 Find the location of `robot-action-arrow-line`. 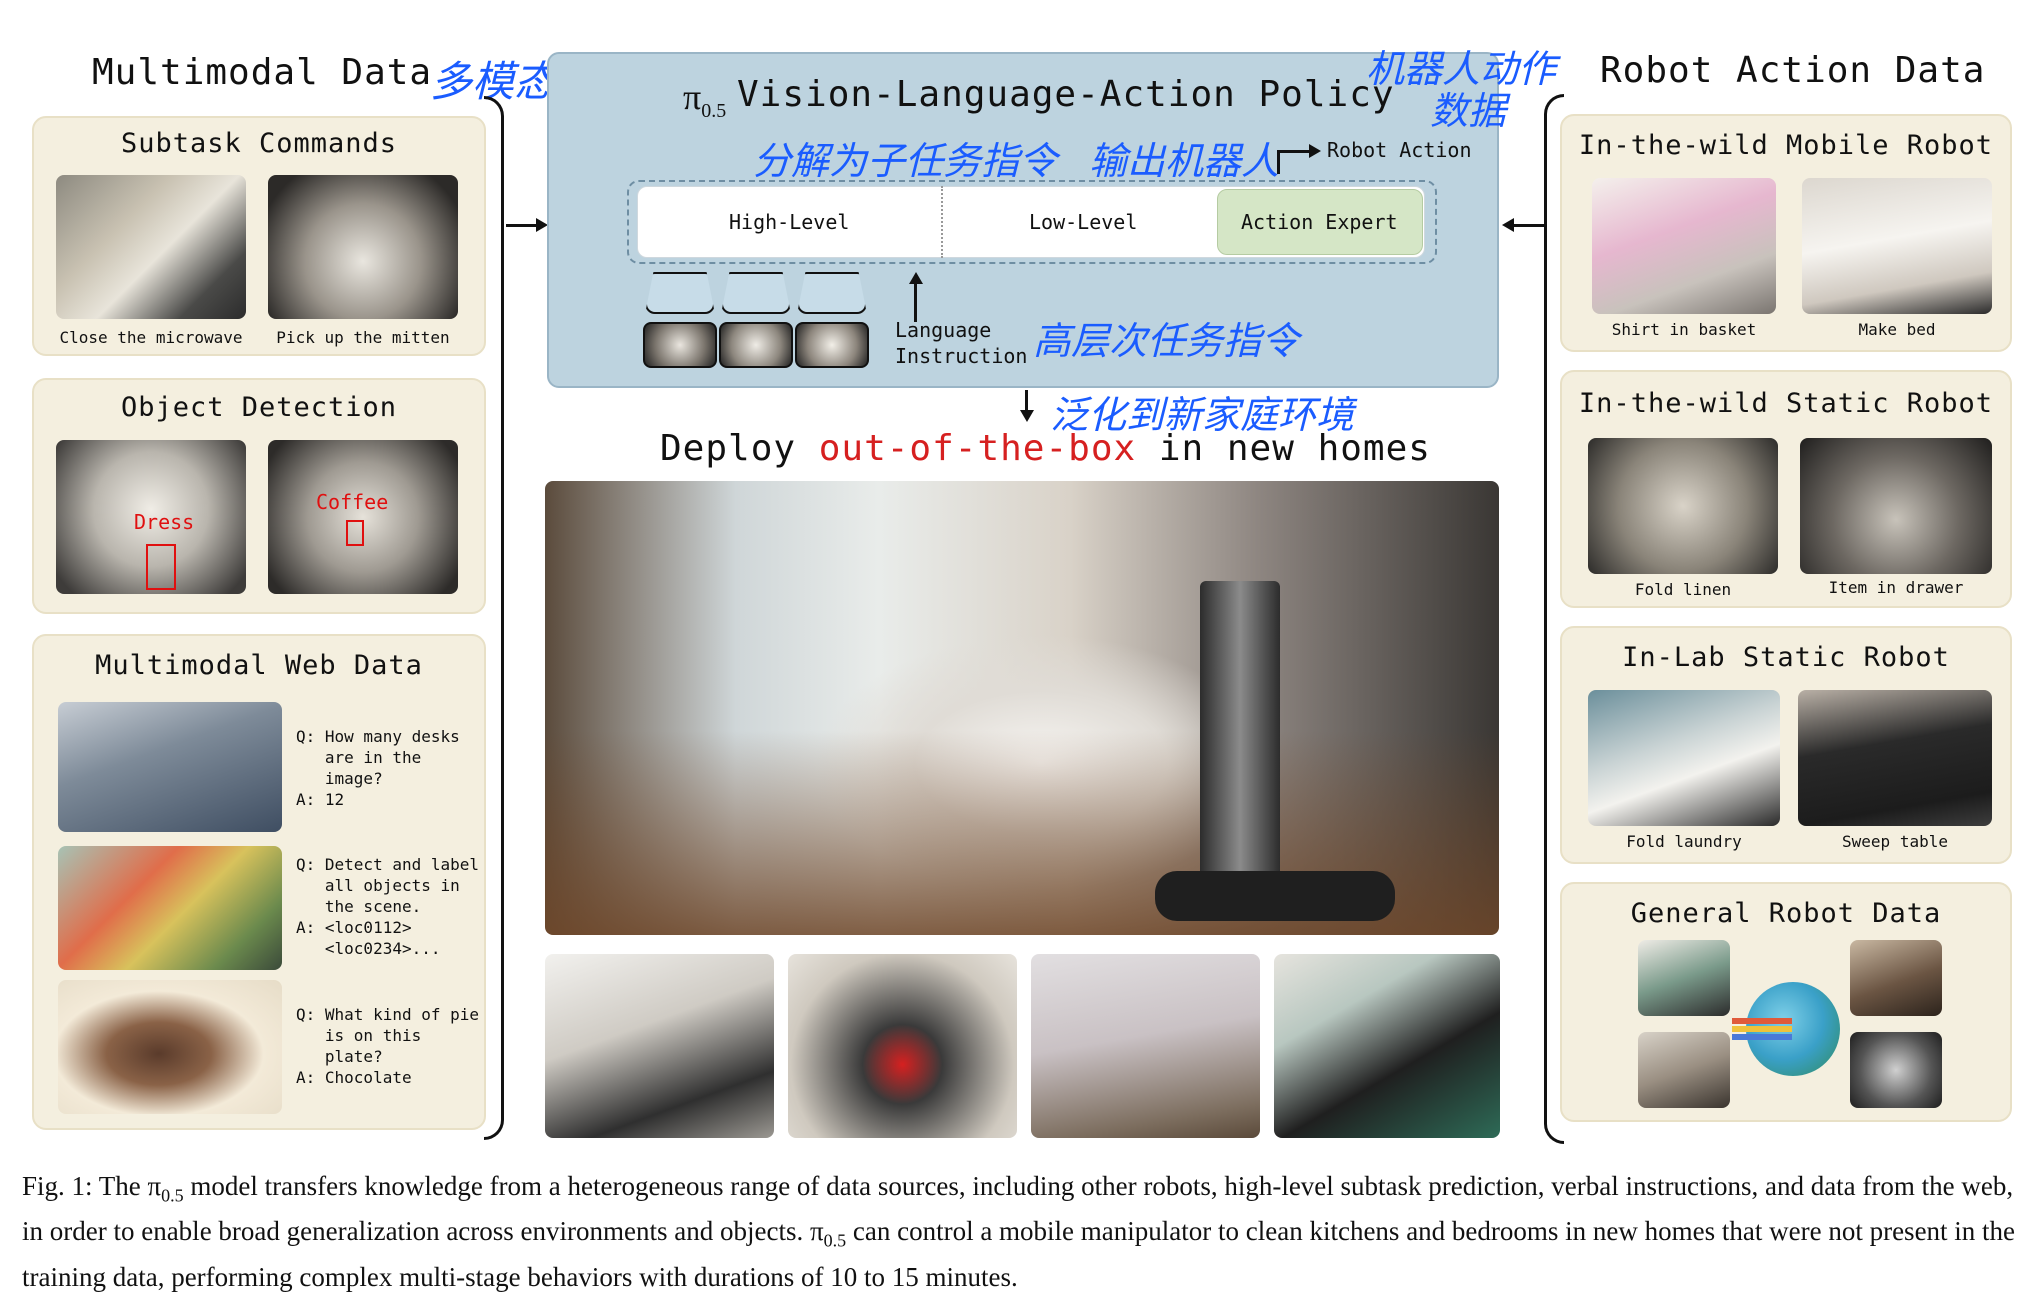

robot-action-arrow-line is located at coordinates (1294, 151).